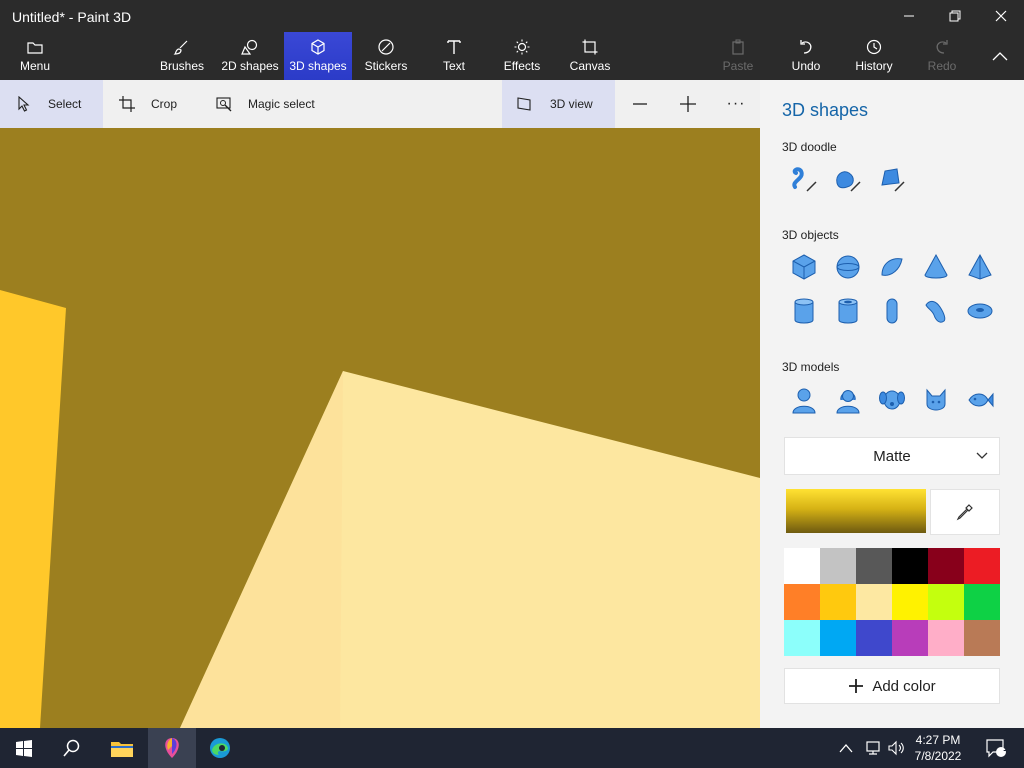 The image size is (1024, 768). What do you see at coordinates (942, 56) in the screenshot?
I see `redo-button: Redo` at bounding box center [942, 56].